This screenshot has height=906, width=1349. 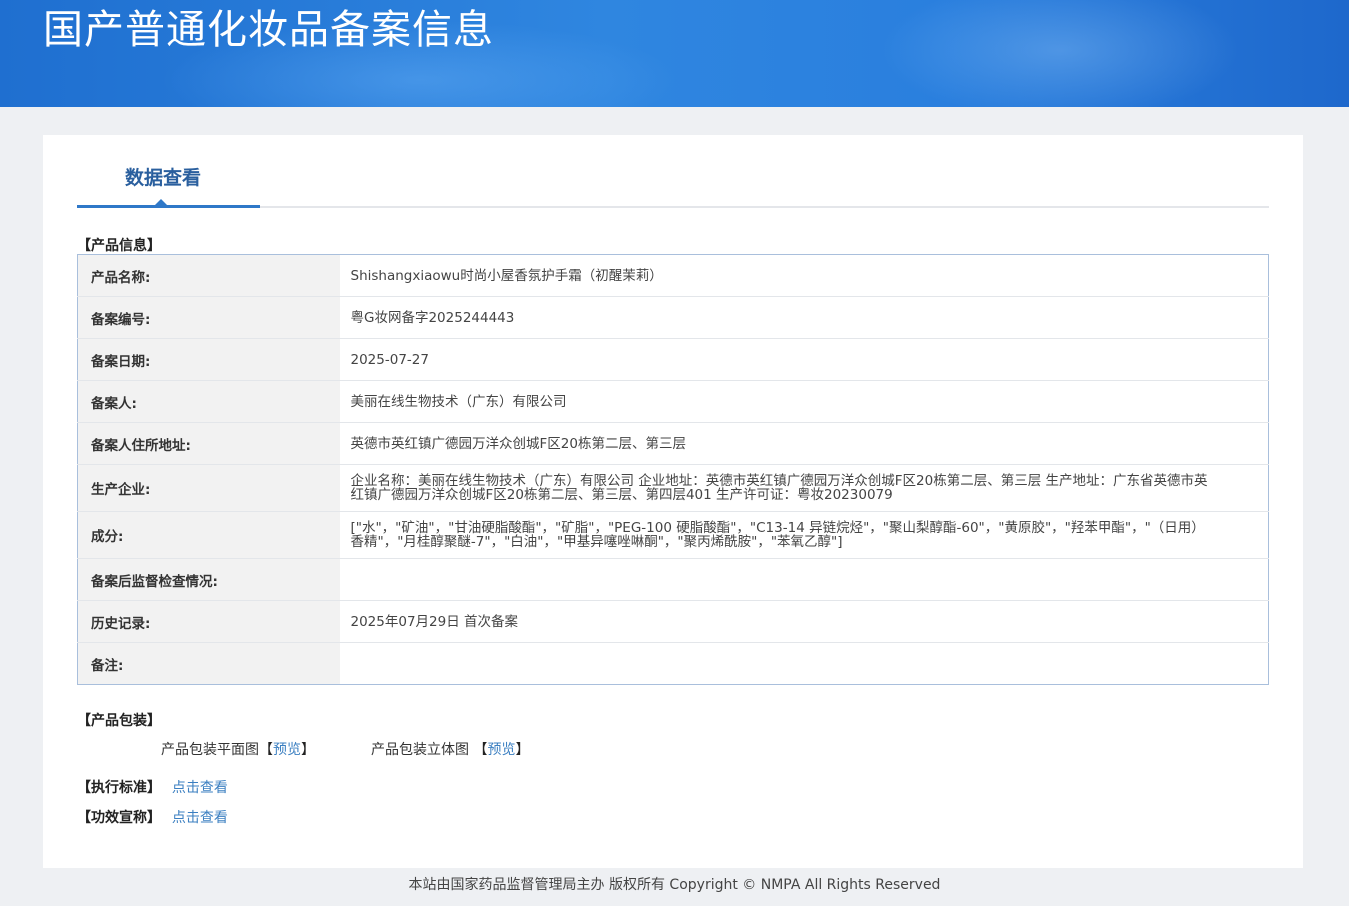 I want to click on table-row: 备案人: 美丽在线生物技术（广东）有限公司, so click(x=673, y=401).